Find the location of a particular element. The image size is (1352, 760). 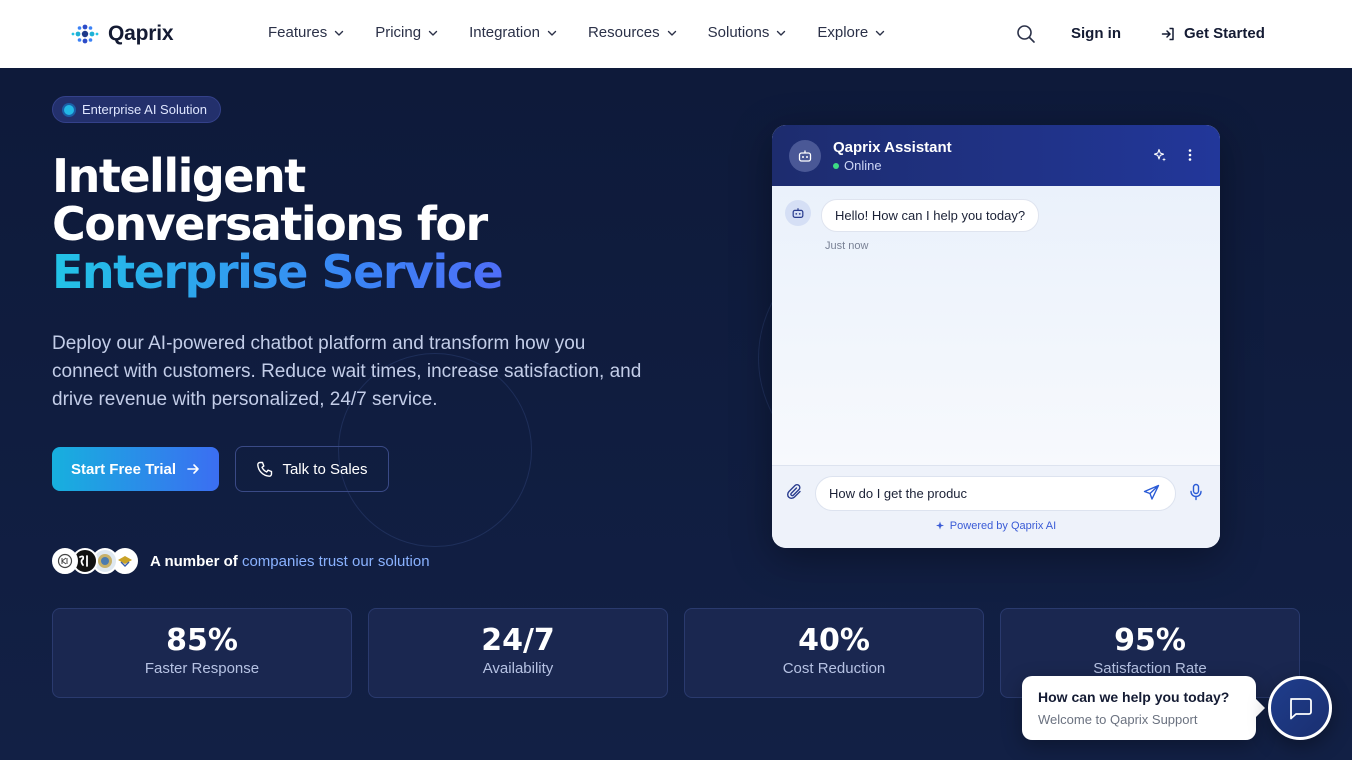

nav-item-solutions: Solutions is located at coordinates (748, 32).